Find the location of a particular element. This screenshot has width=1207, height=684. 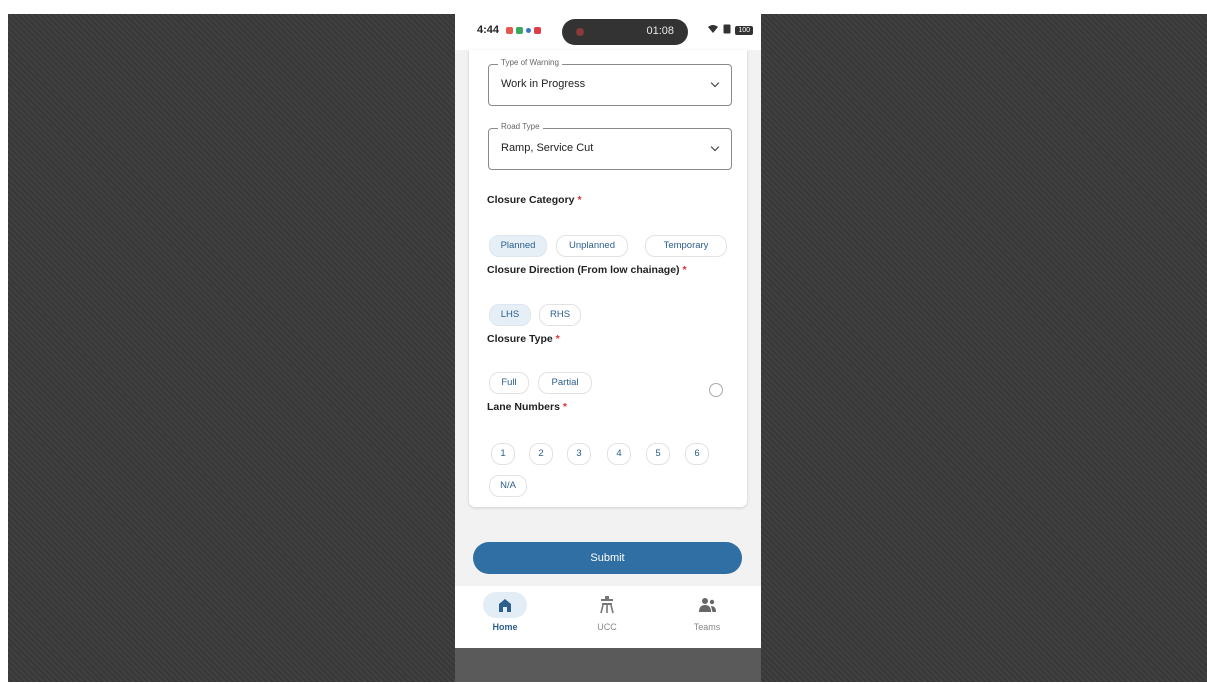

home-icon is located at coordinates (505, 605).